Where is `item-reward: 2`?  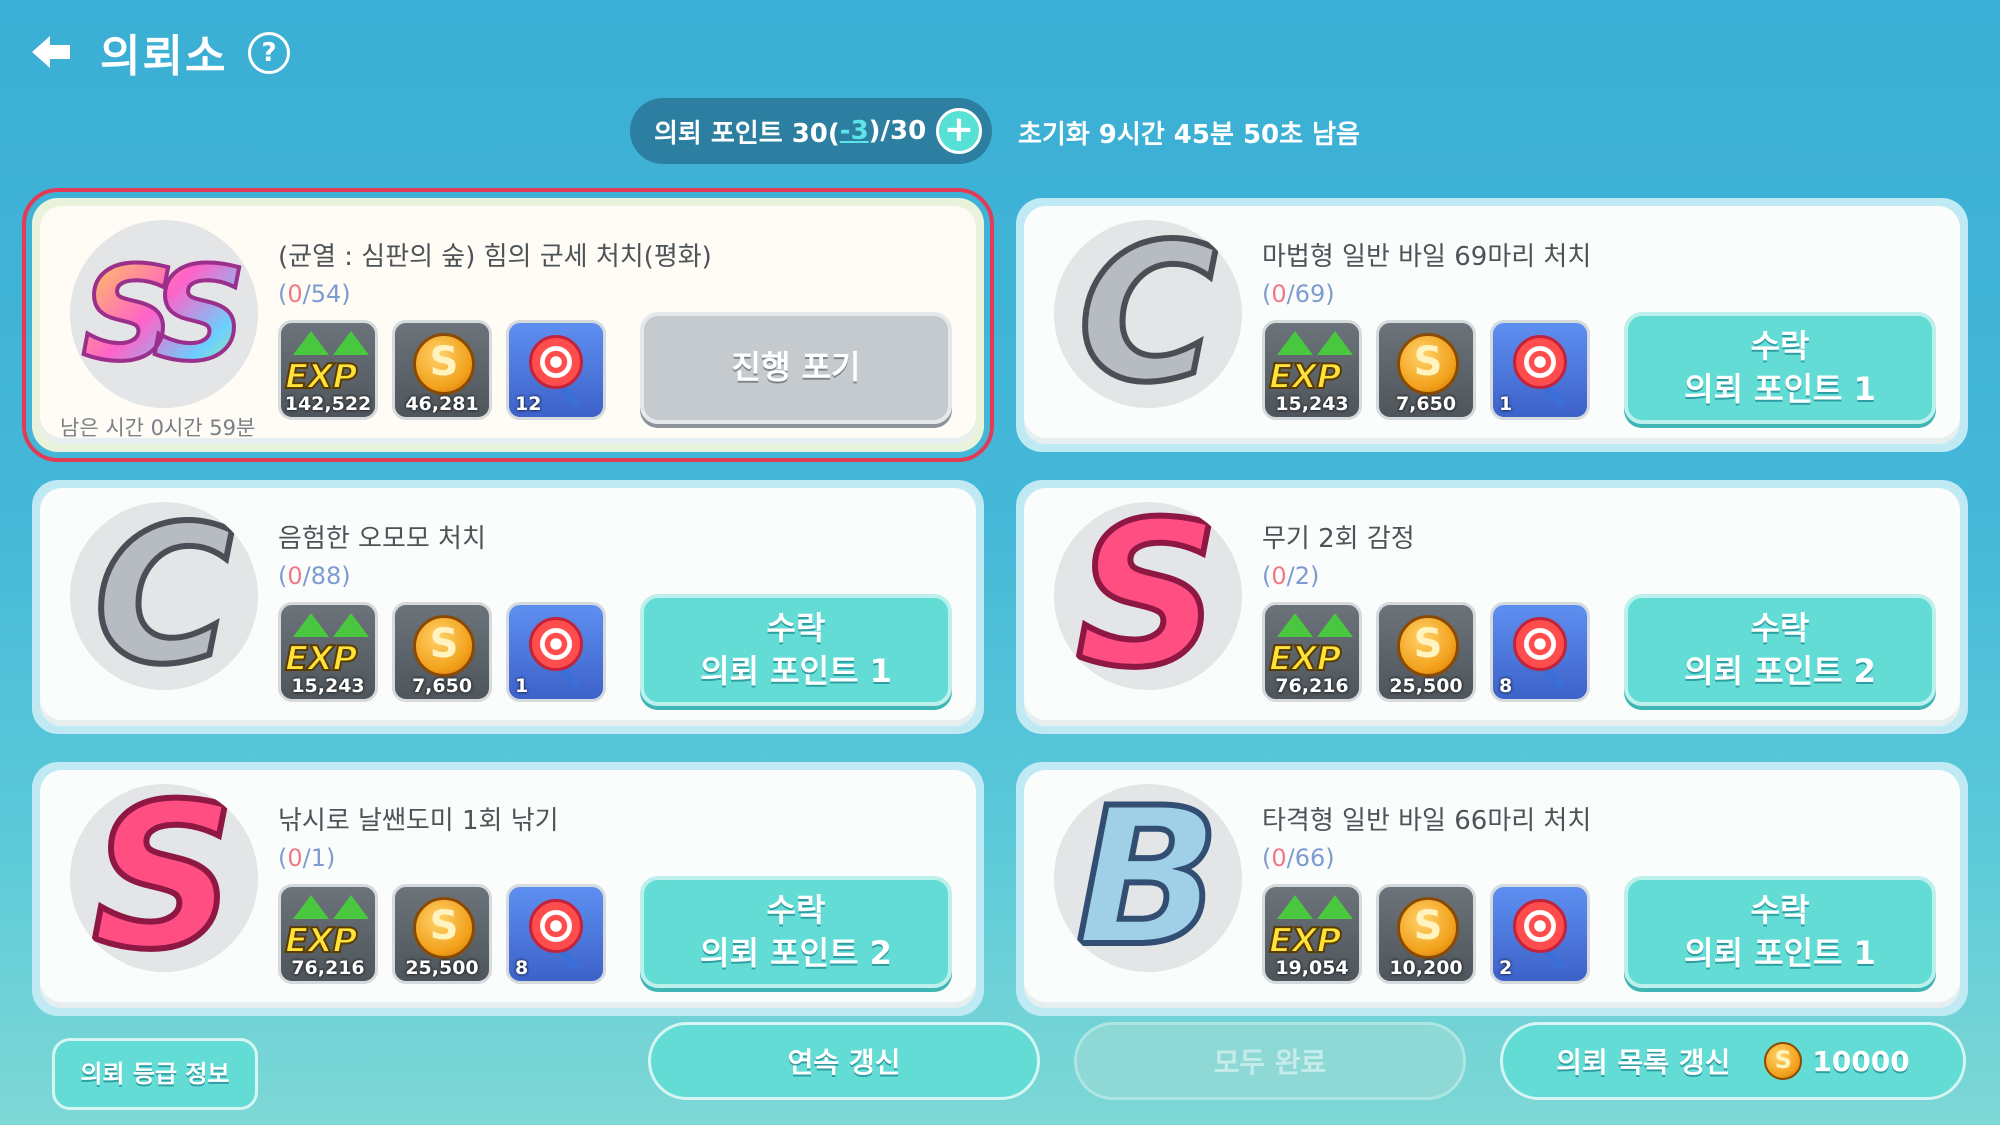
item-reward: 2 is located at coordinates (1540, 934).